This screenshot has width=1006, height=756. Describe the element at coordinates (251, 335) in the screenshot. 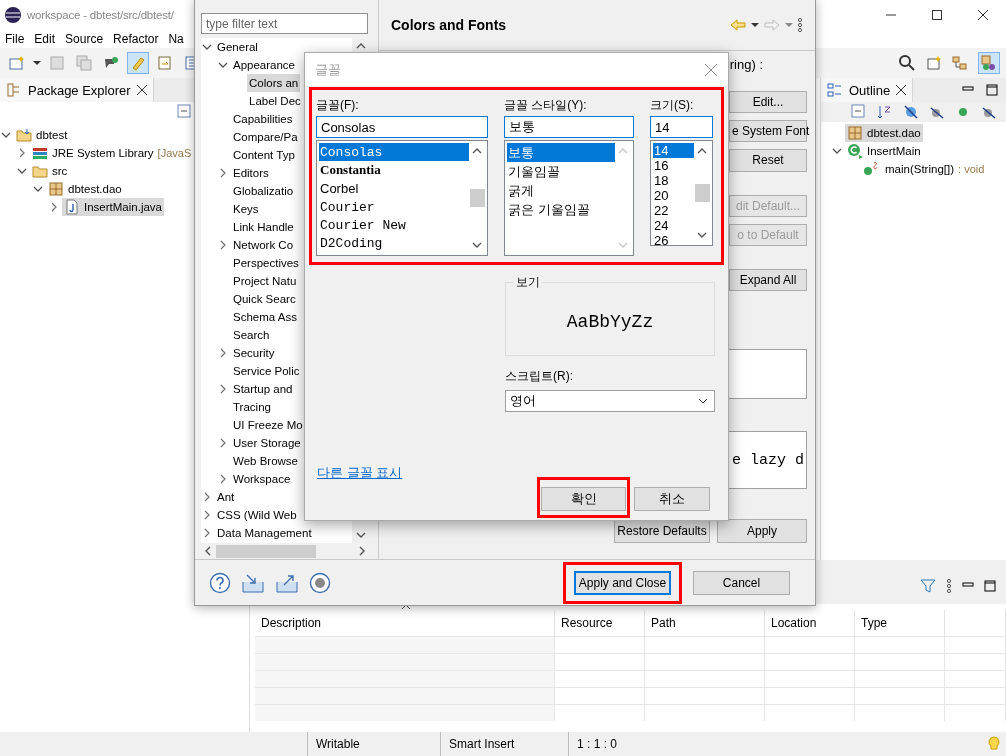

I see `tree-item: Search` at that location.